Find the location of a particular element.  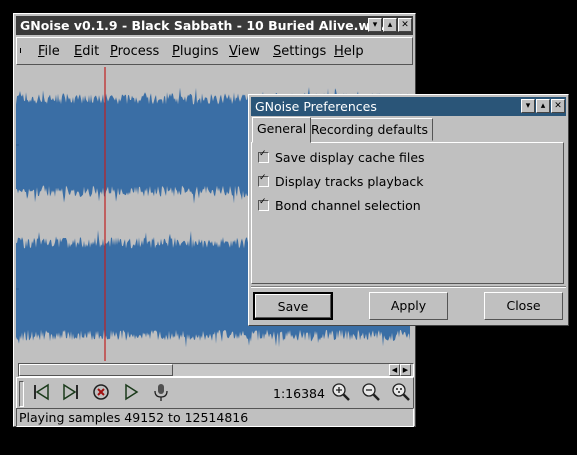

option-save-display-cache: Save display cache files is located at coordinates (341, 157).